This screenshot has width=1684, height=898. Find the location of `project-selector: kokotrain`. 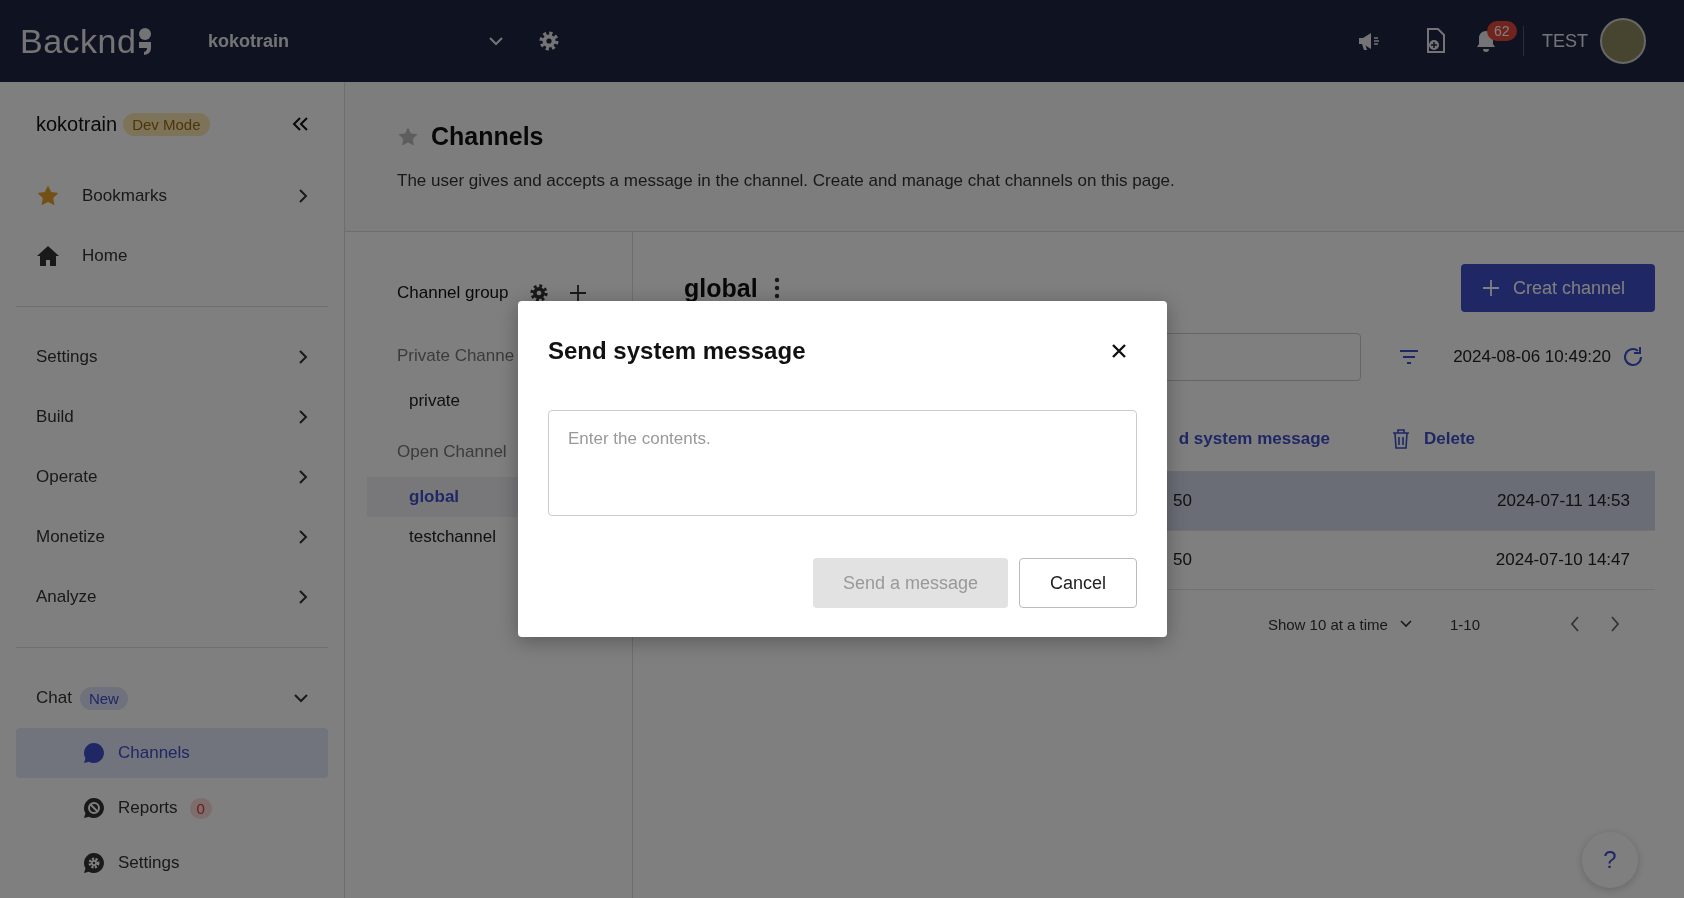

project-selector: kokotrain is located at coordinates (348, 41).